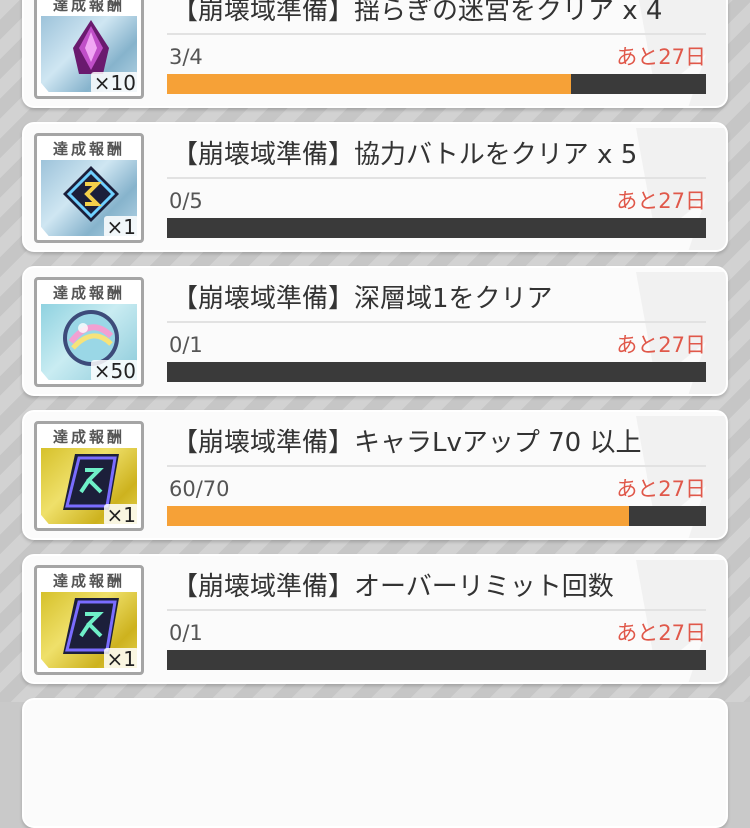 The height and width of the screenshot is (828, 750). I want to click on mission-title: 【崩壊域準備】深層域1をクリア, so click(362, 299).